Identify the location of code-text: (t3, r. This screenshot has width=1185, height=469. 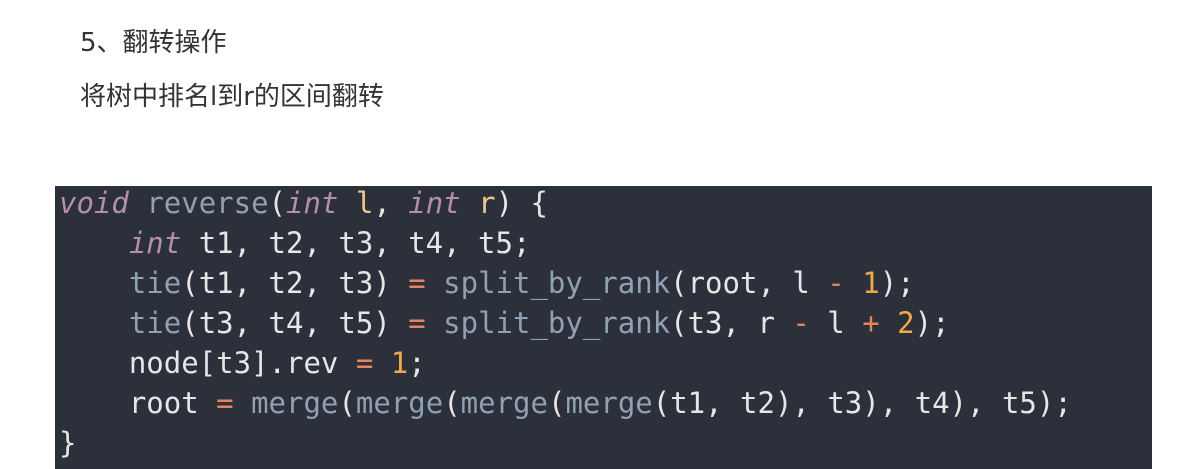
(731, 323).